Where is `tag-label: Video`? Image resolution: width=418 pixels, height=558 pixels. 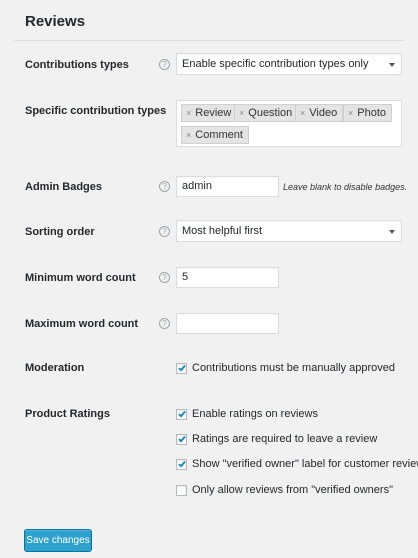 tag-label: Video is located at coordinates (323, 113).